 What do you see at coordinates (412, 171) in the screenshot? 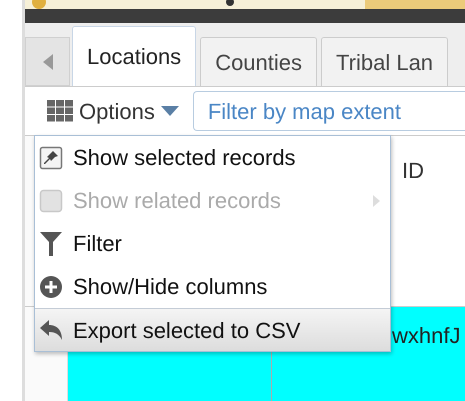
I see `column-header: ID` at bounding box center [412, 171].